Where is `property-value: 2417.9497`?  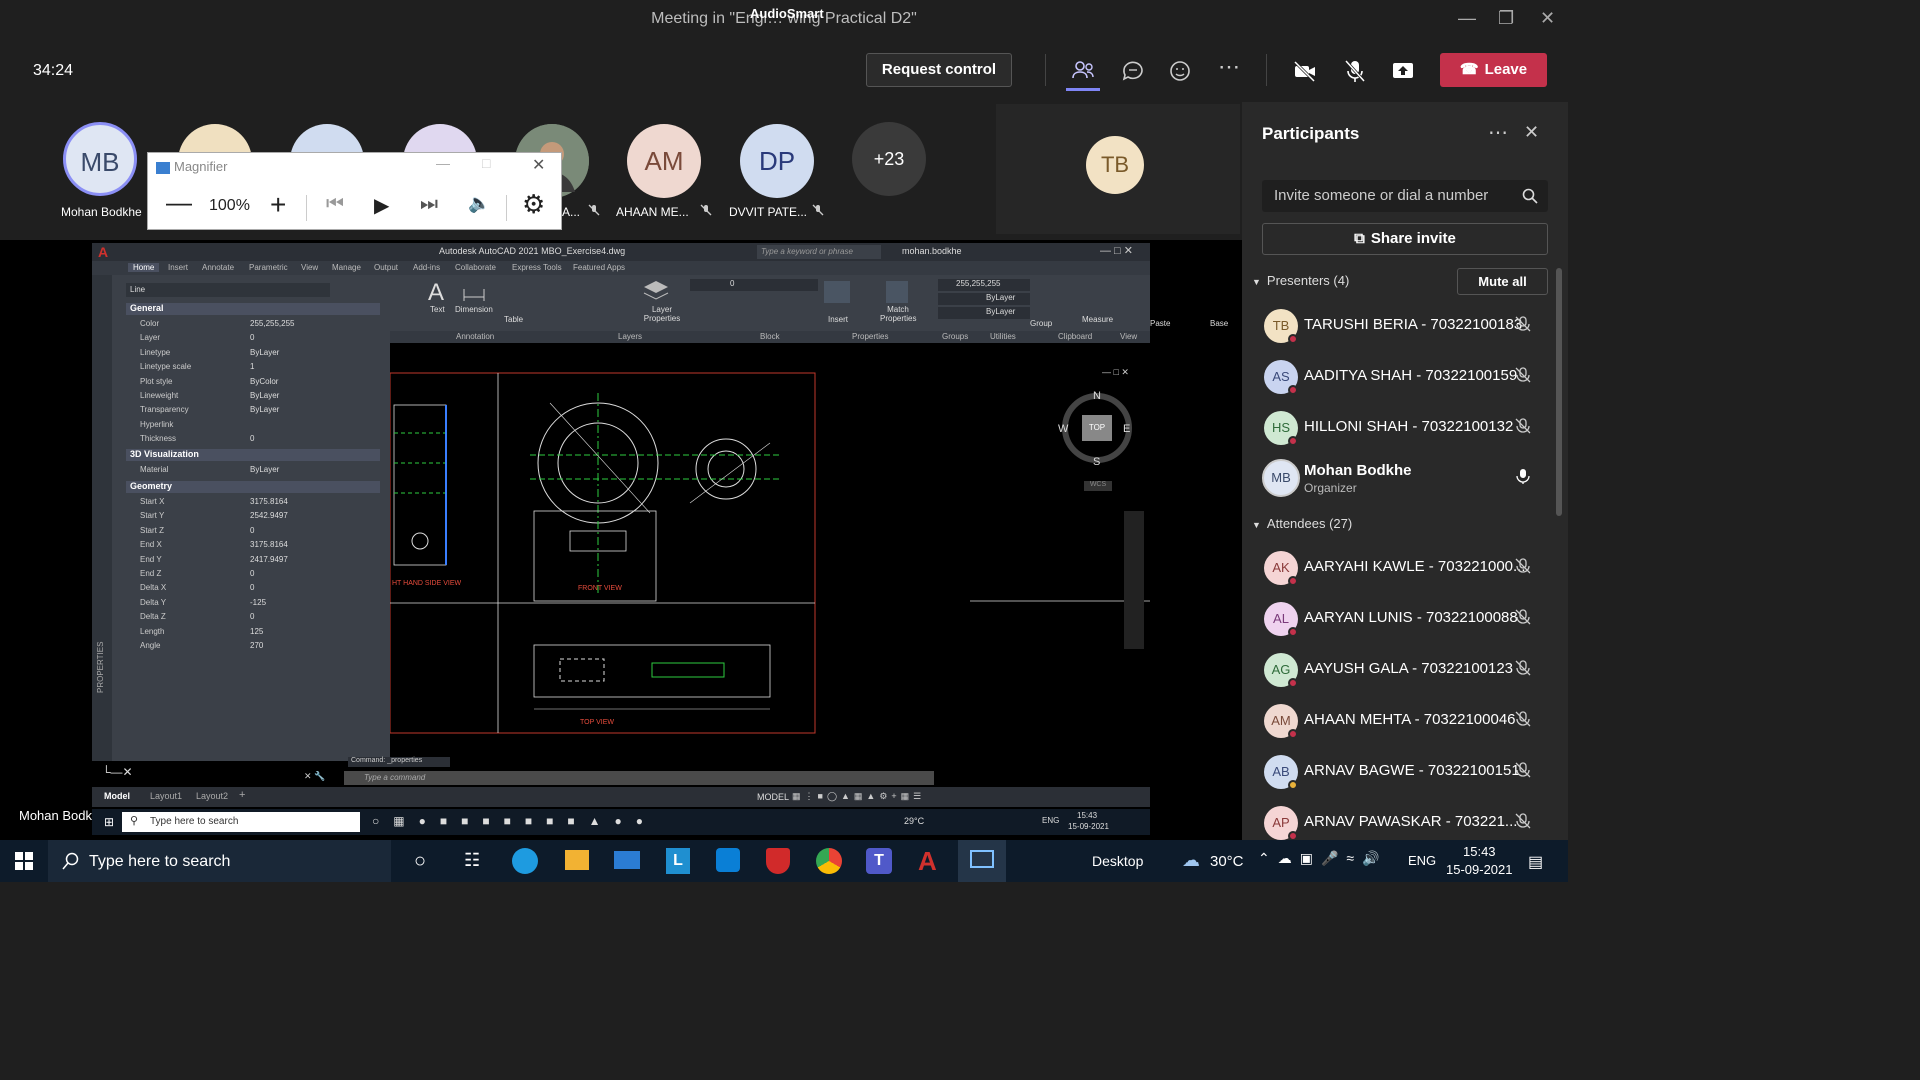 property-value: 2417.9497 is located at coordinates (269, 559).